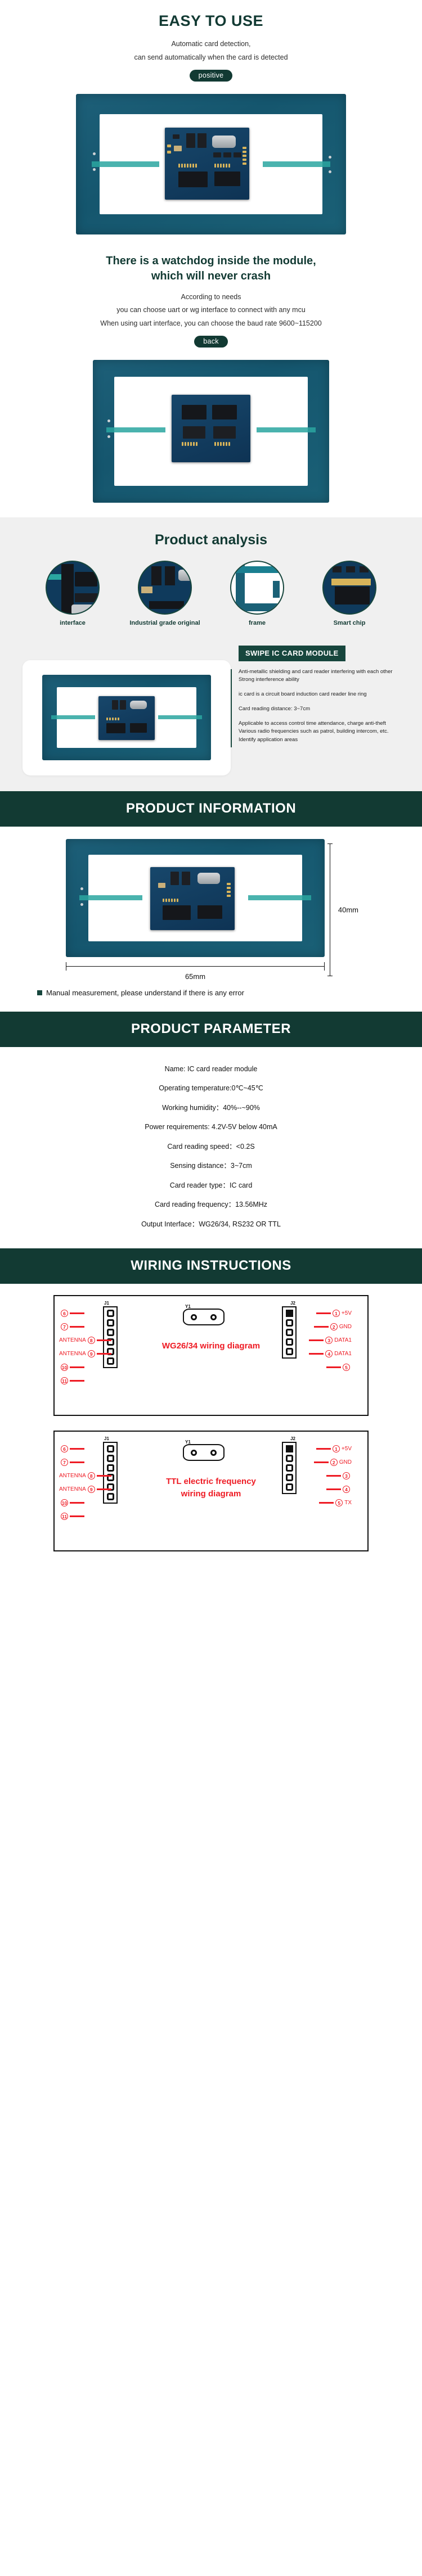 This screenshot has height=2576, width=422. I want to click on analysis-item-interface: interface, so click(72, 593).